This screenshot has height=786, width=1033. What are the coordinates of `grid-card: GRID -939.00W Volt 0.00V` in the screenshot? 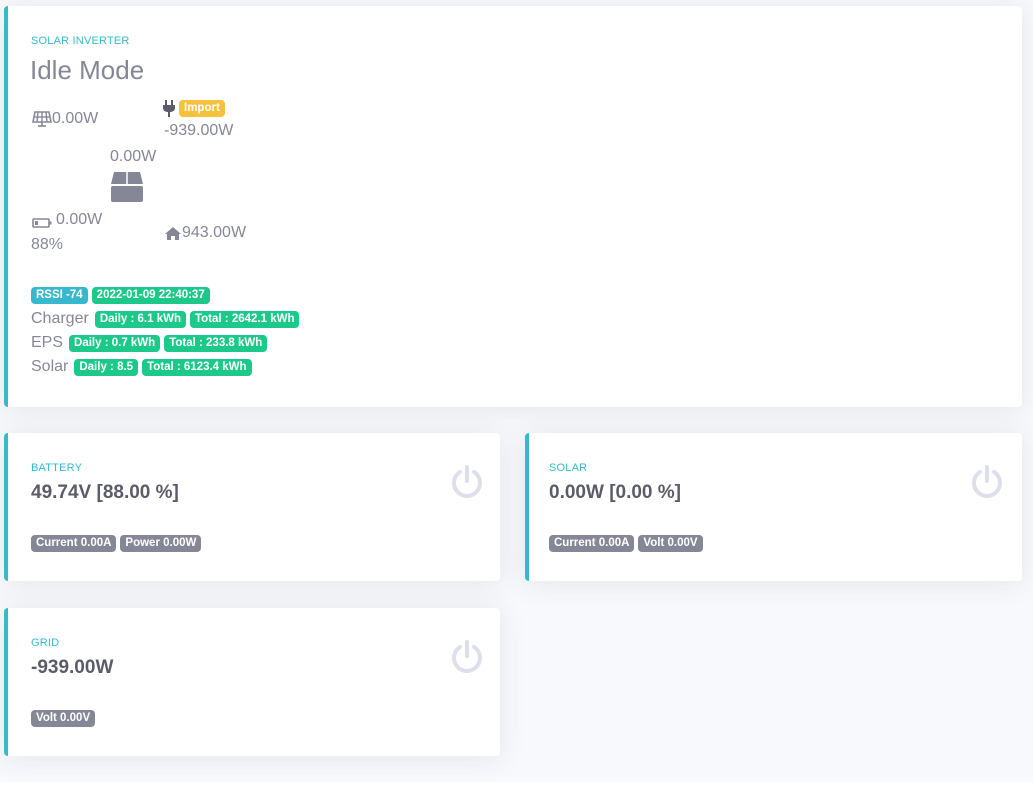 It's located at (252, 682).